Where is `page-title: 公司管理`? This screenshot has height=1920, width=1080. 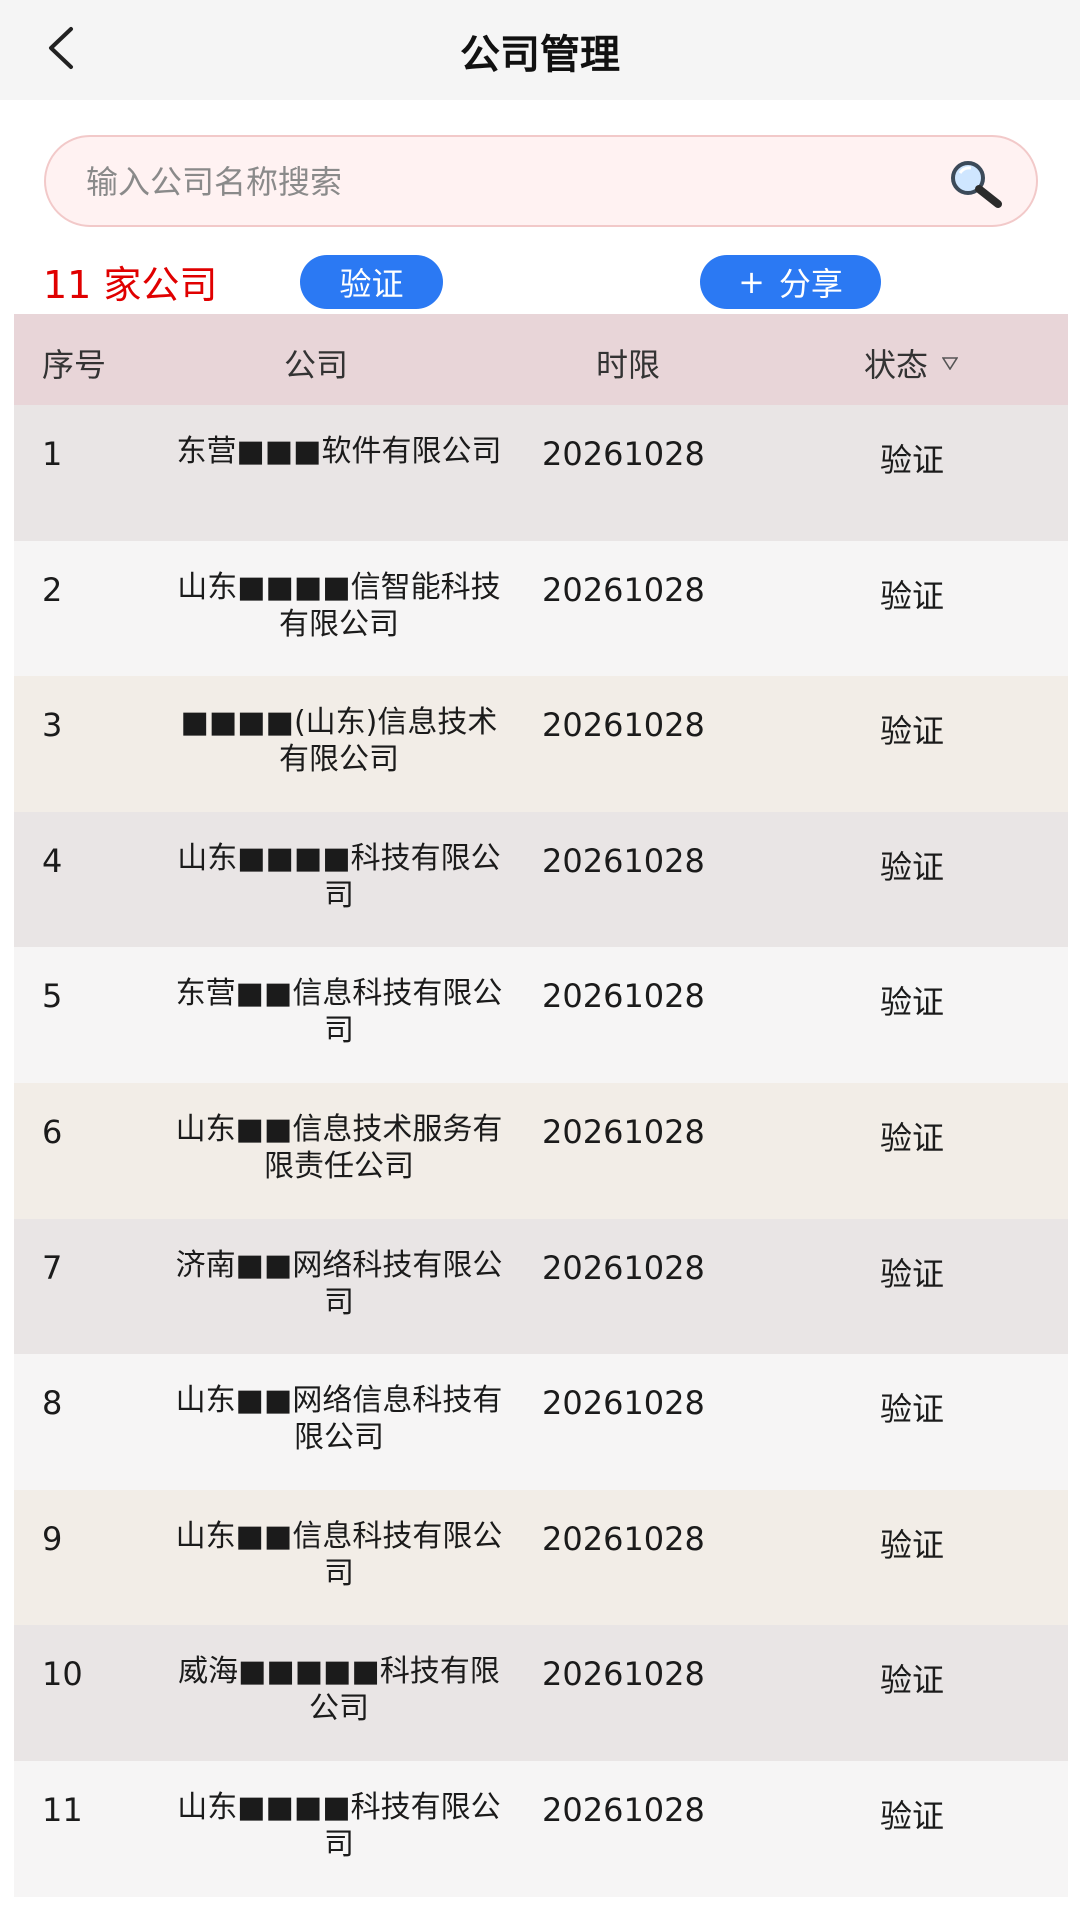
page-title: 公司管理 is located at coordinates (540, 55).